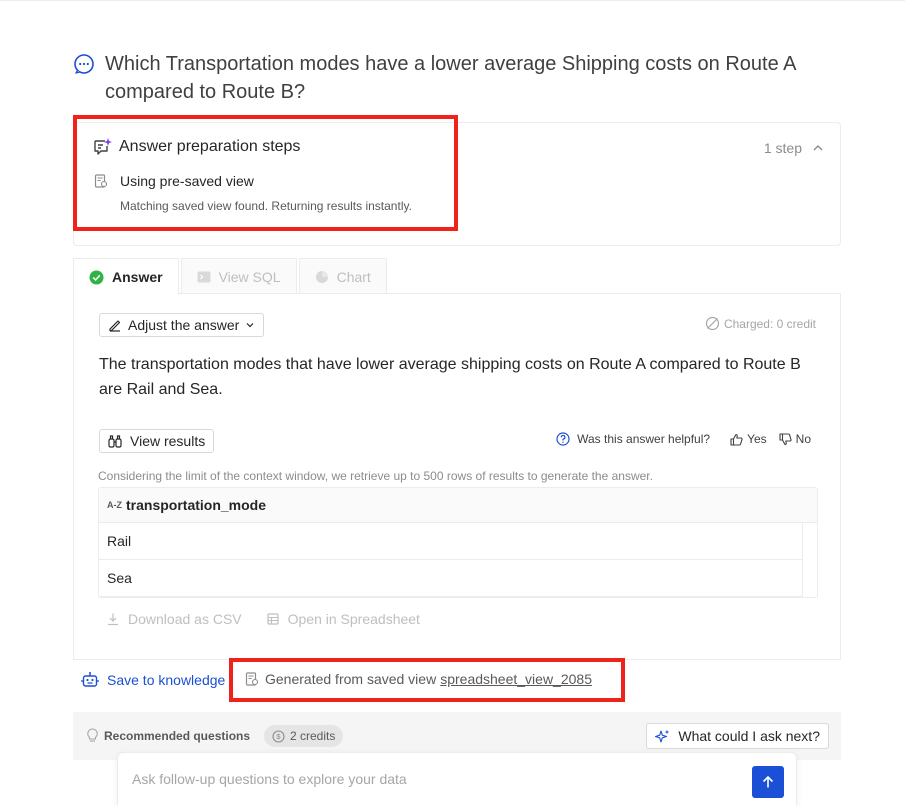 Image resolution: width=905 pixels, height=805 pixels. I want to click on check-circle-icon, so click(96, 277).